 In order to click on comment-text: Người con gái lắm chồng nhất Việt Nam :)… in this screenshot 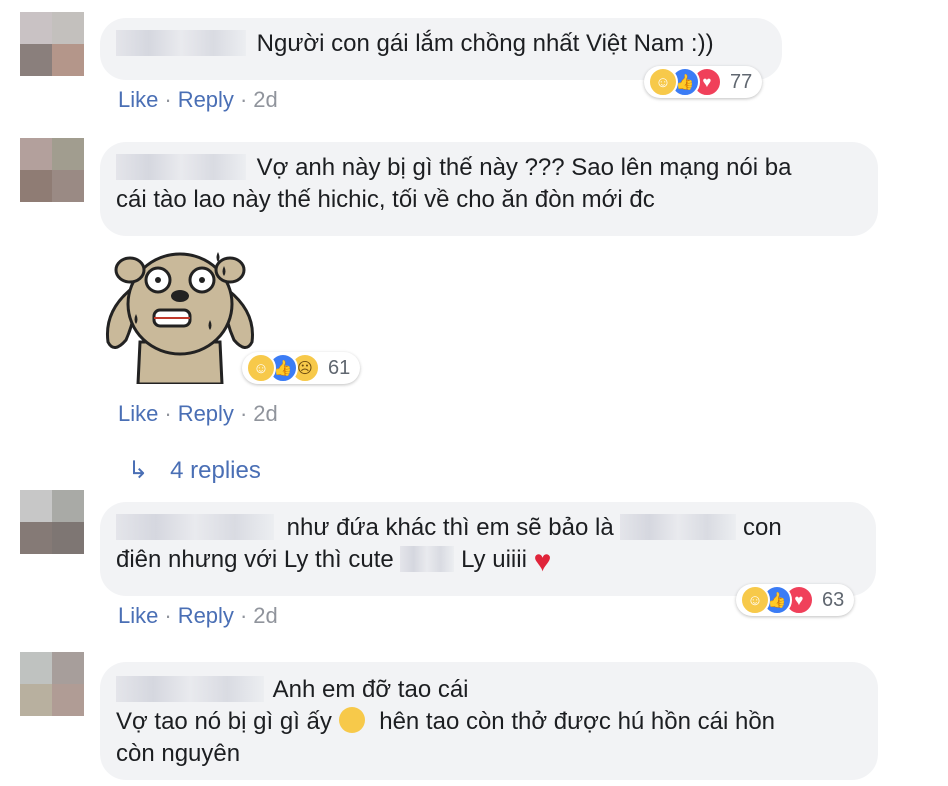, I will do `click(485, 43)`.